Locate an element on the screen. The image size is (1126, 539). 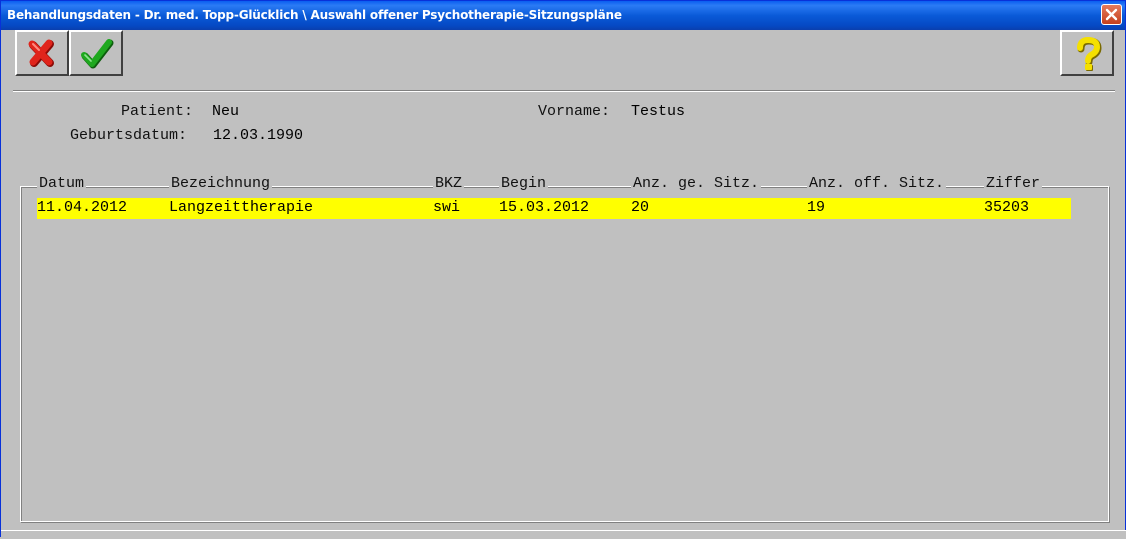
column-header-anz-off-sitz: Anz. off. Sitz. is located at coordinates (877, 184).